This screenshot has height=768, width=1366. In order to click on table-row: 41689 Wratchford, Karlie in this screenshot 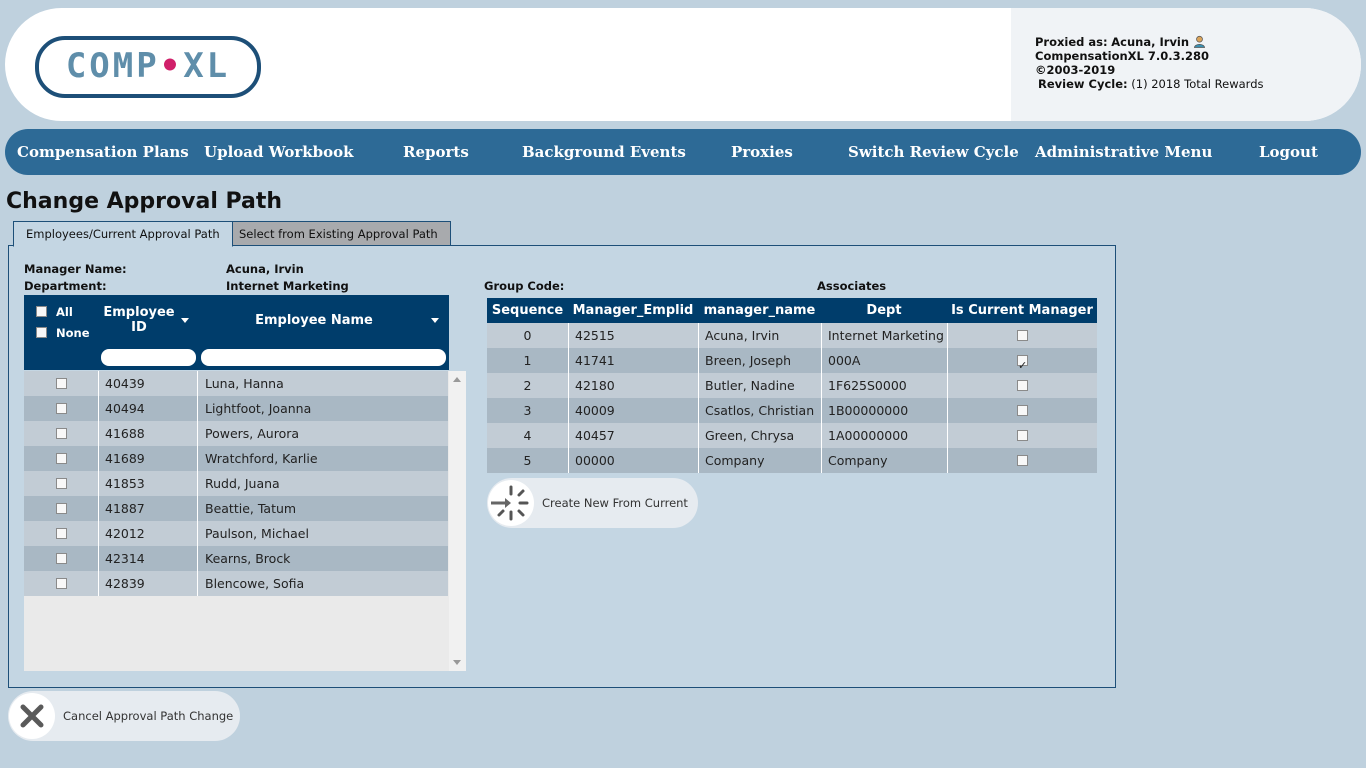, I will do `click(236, 458)`.